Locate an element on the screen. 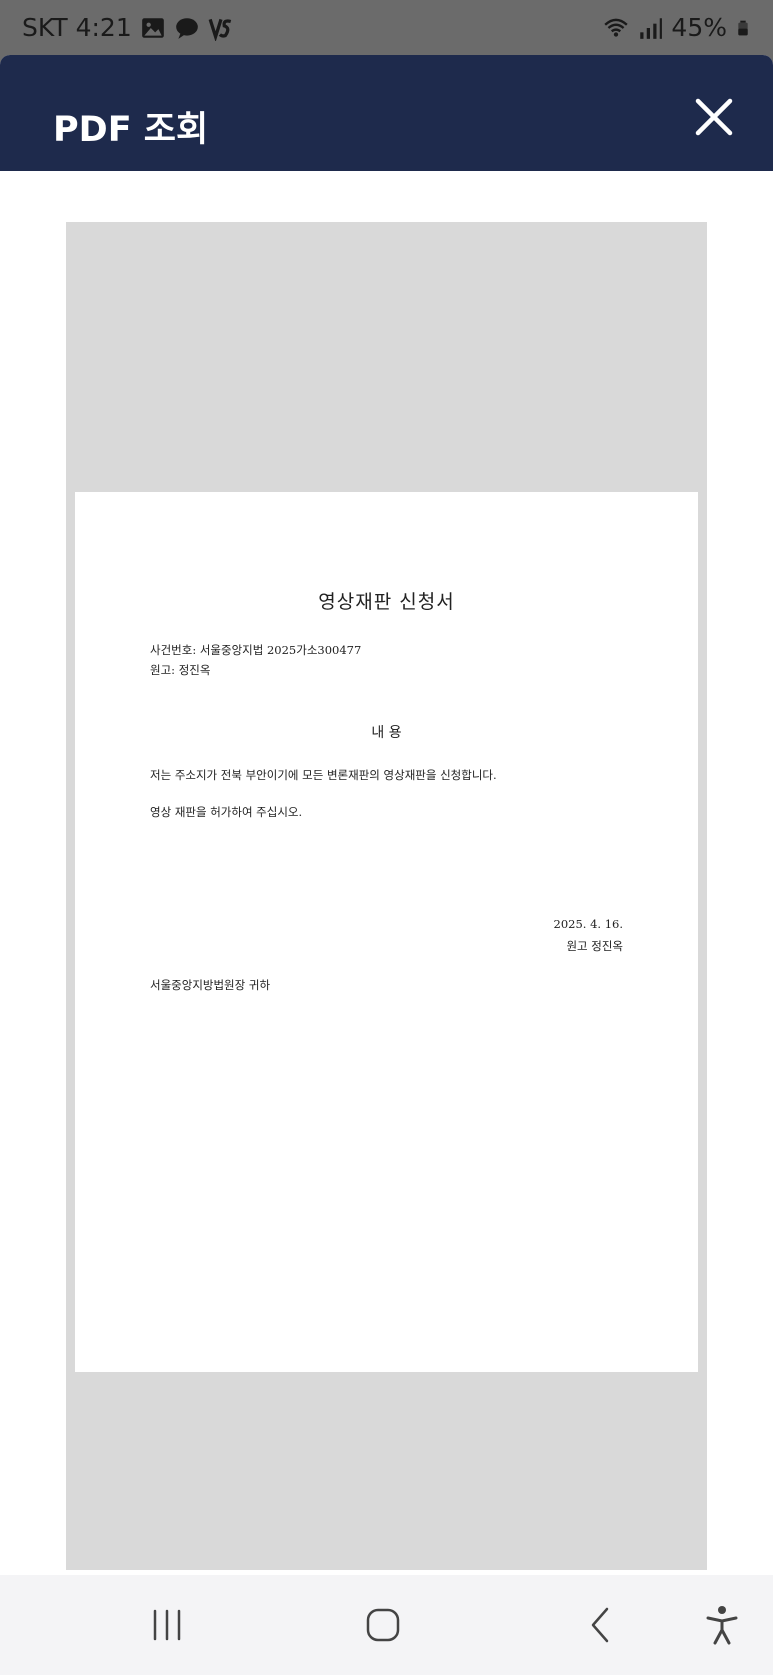  document-title: 영상재판 신청서 is located at coordinates (386, 602).